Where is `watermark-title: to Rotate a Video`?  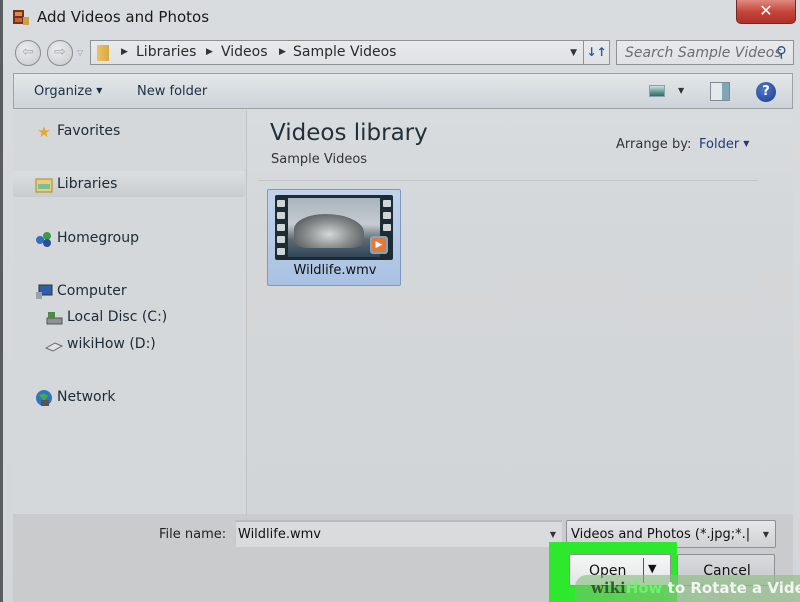
watermark-title: to Rotate a Video is located at coordinates (731, 588).